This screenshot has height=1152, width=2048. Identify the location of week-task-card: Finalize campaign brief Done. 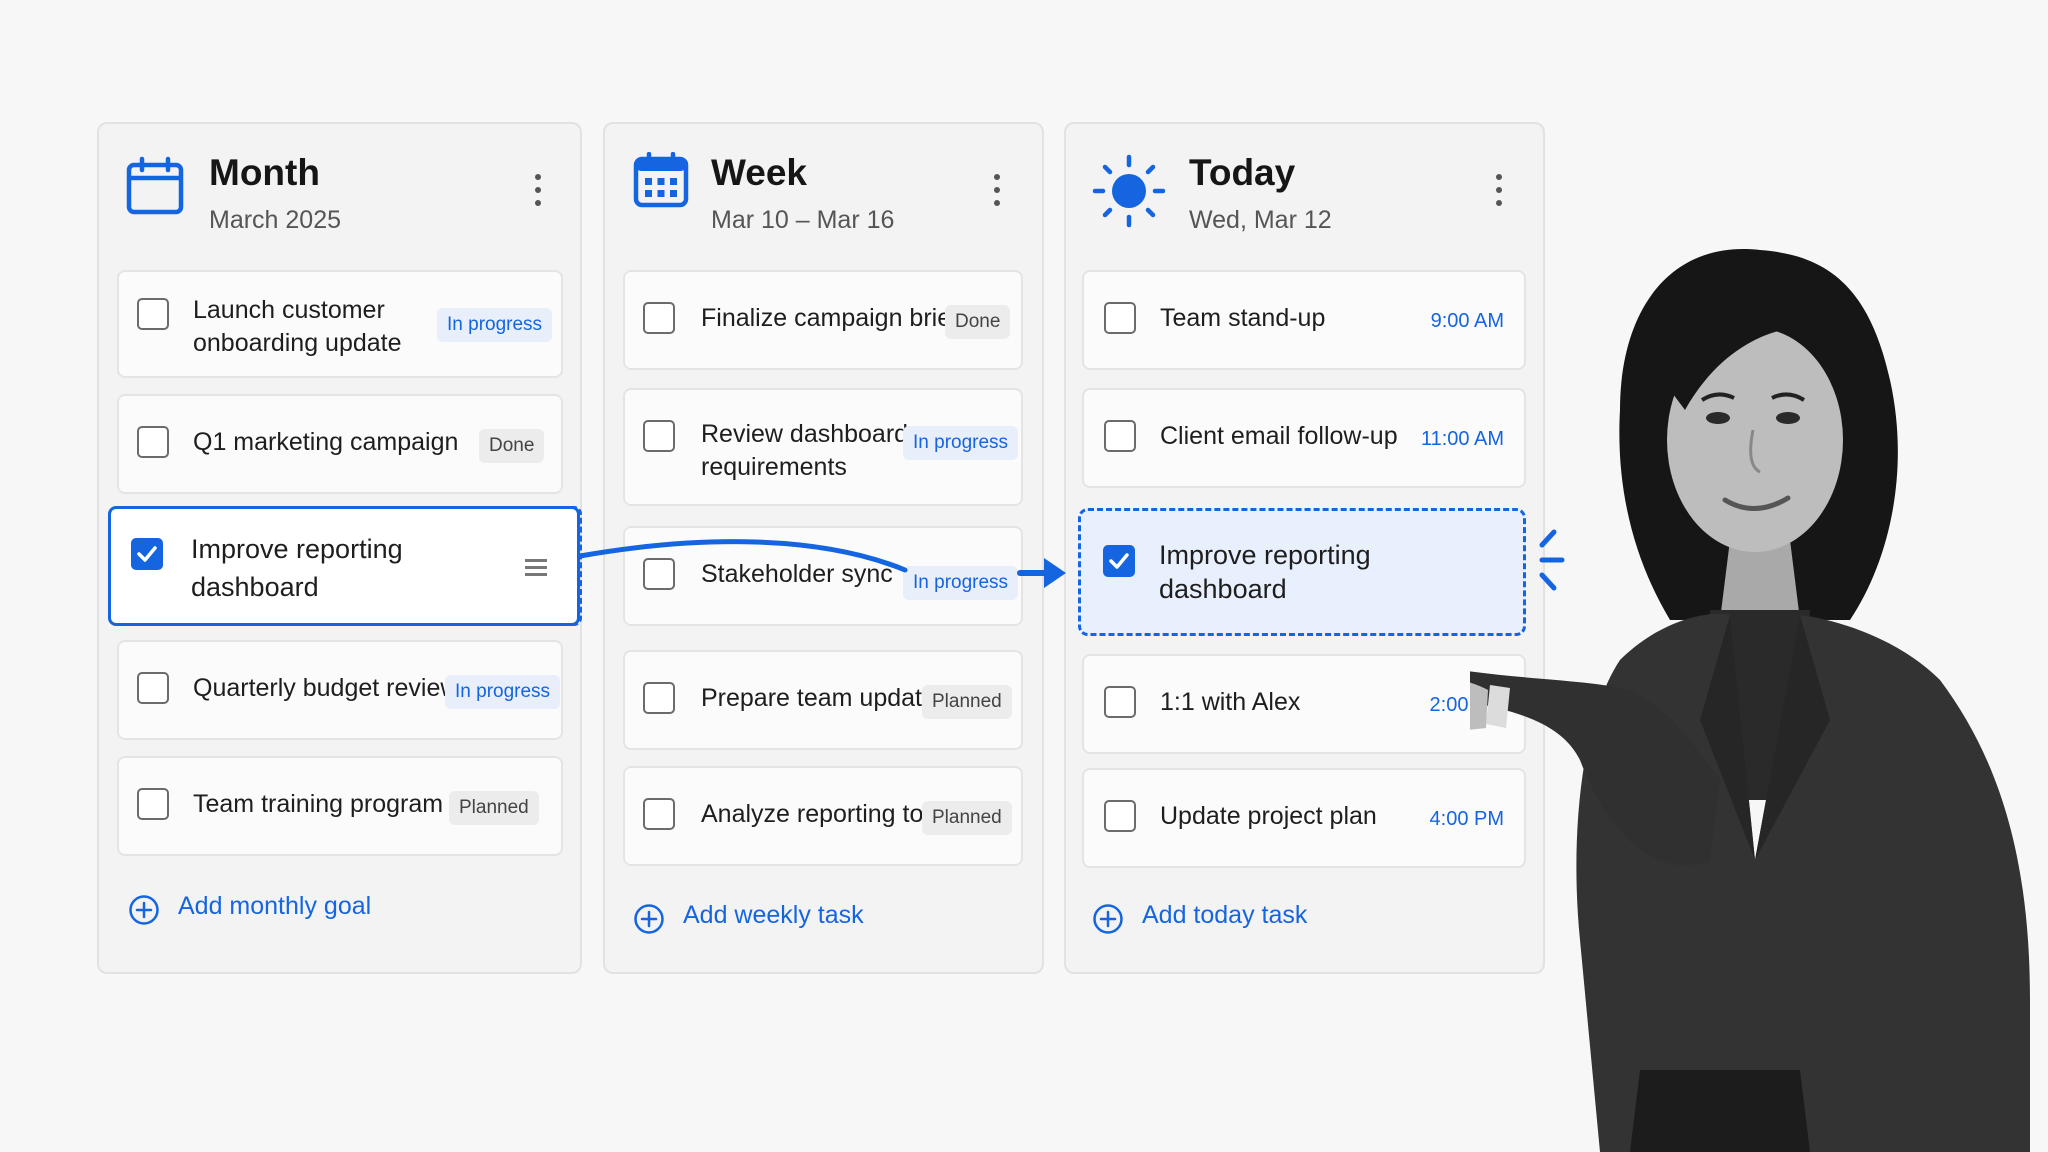
(823, 320).